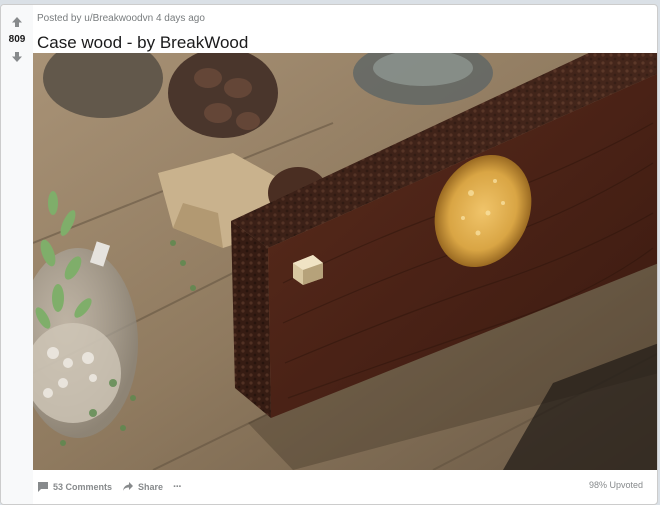  Describe the element at coordinates (151, 487) in the screenshot. I see `share-label: Share` at that location.